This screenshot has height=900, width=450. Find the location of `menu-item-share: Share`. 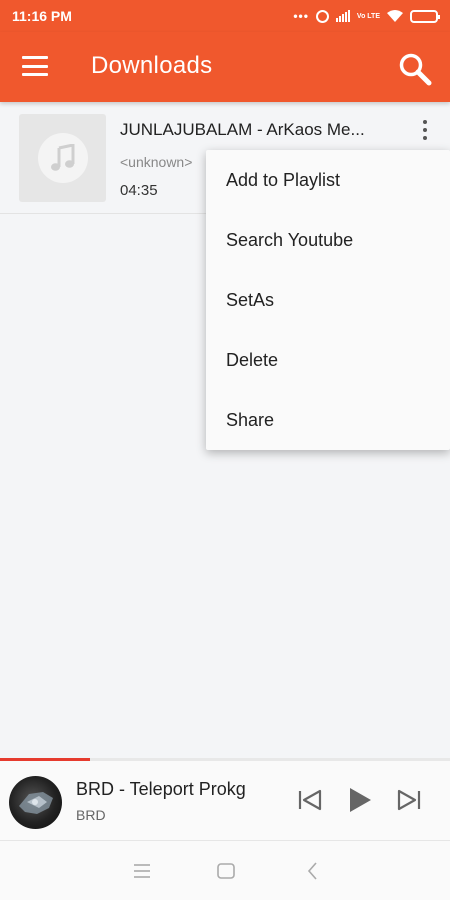

menu-item-share: Share is located at coordinates (328, 420).